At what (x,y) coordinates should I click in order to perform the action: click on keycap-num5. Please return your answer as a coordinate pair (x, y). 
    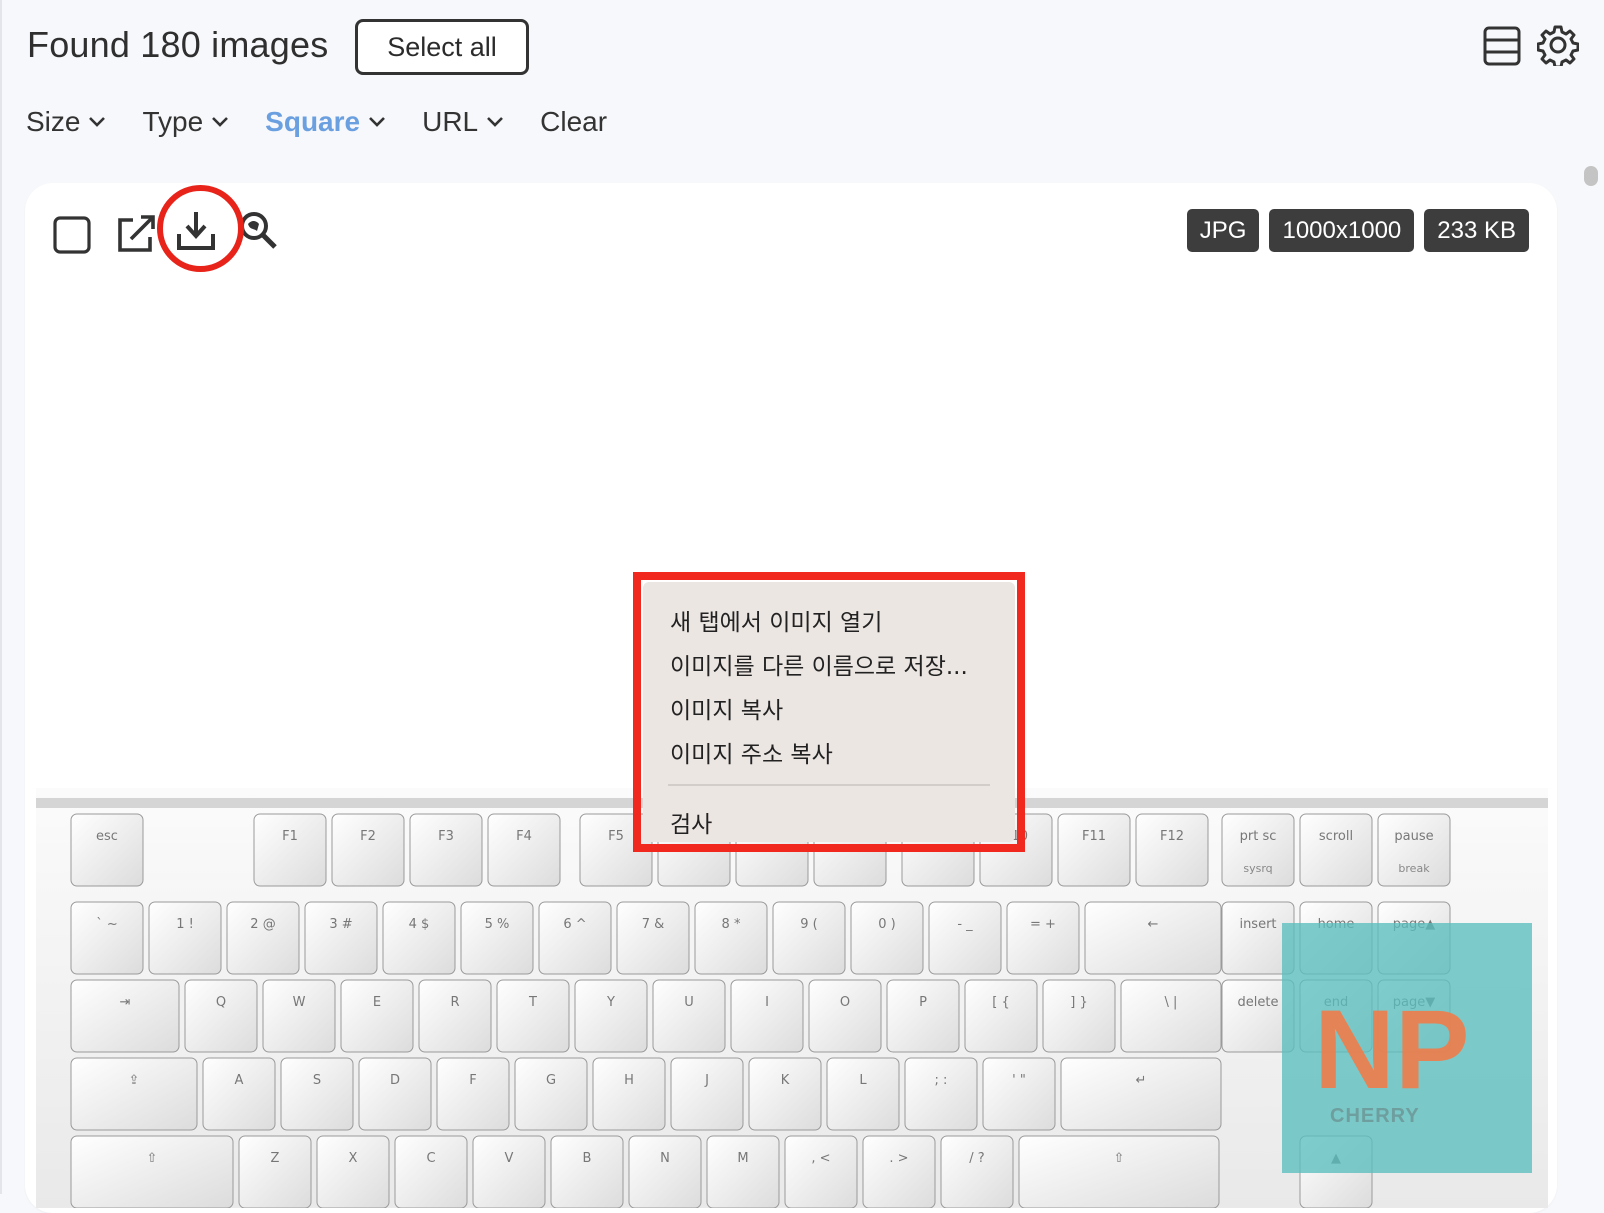
    Looking at the image, I should click on (497, 938).